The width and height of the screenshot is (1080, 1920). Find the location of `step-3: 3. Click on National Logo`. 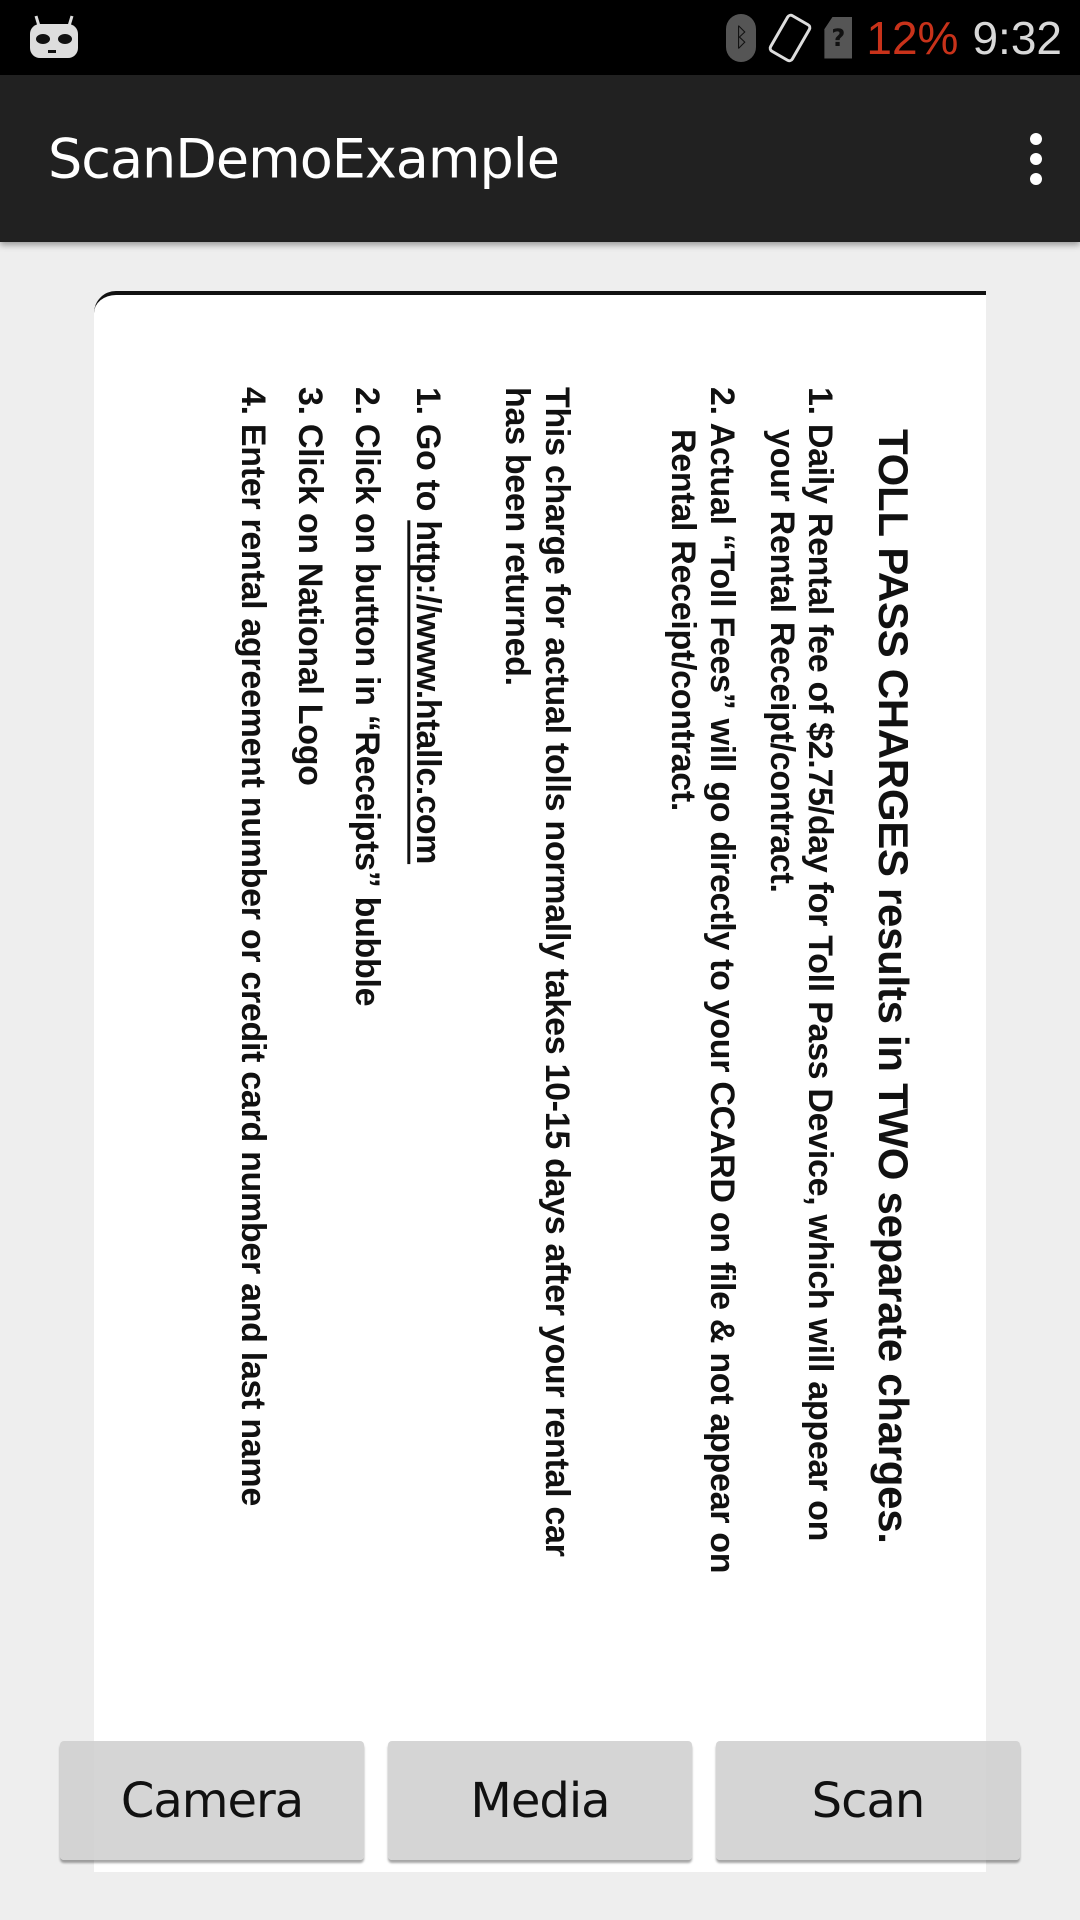

step-3: 3. Click on National Logo is located at coordinates (310, 586).